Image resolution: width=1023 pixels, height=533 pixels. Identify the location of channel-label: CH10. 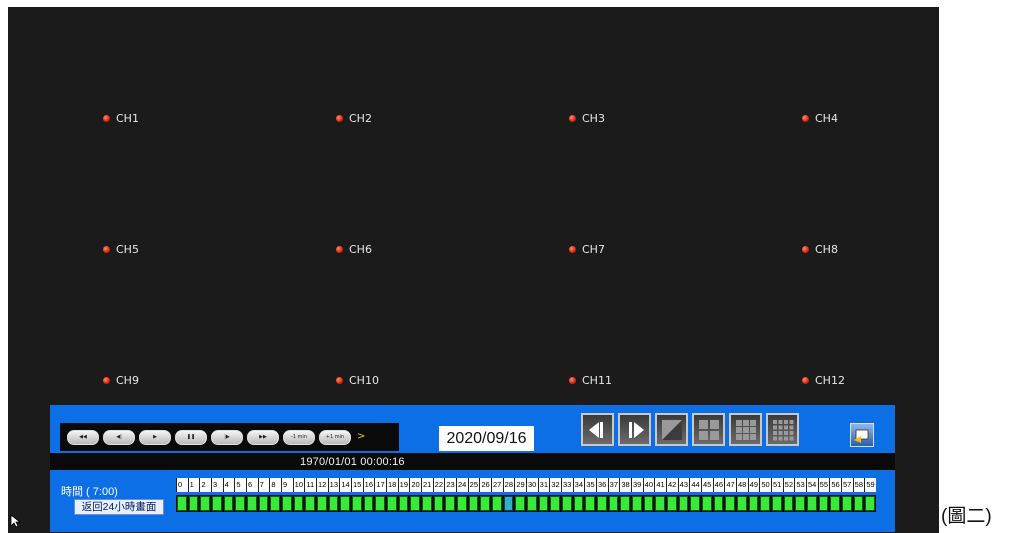
(357, 380).